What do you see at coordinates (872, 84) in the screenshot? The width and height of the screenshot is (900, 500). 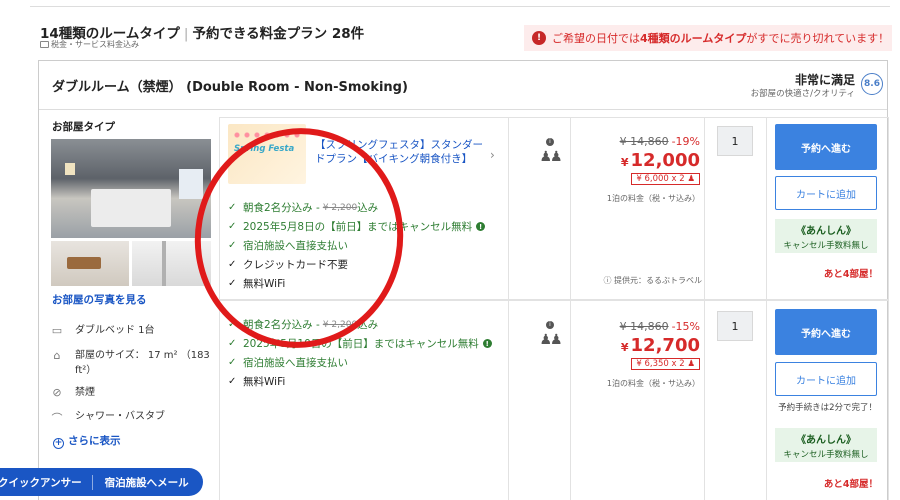 I see `rating-score-badge: 8.6` at bounding box center [872, 84].